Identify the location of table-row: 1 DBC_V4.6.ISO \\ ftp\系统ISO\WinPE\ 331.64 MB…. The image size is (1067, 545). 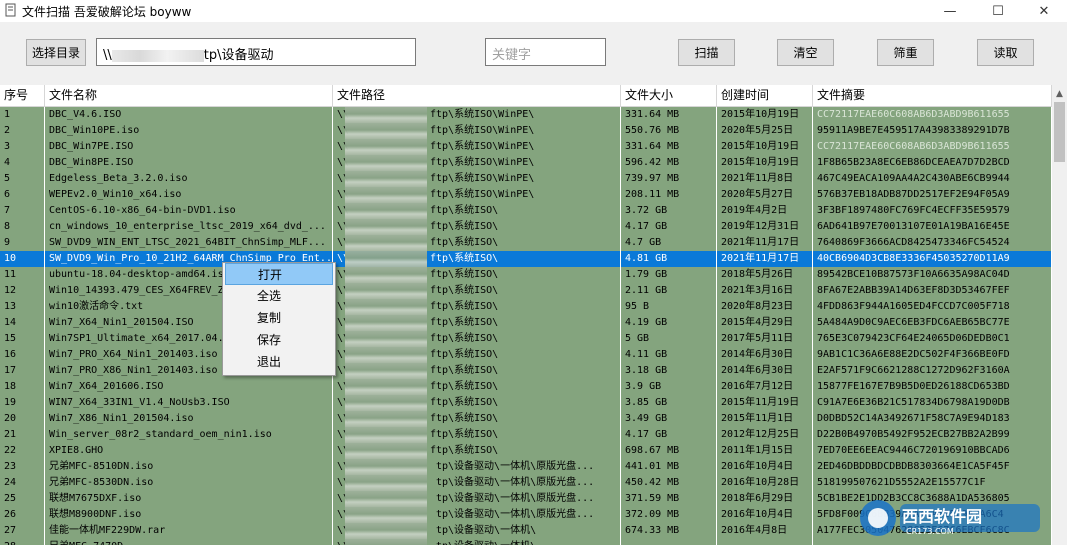
(526, 115).